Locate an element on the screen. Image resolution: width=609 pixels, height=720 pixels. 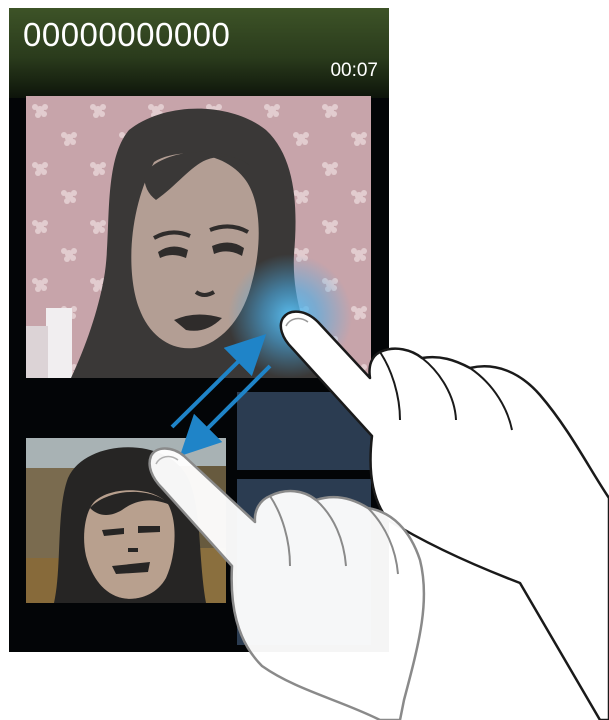
local-video-preview is located at coordinates (126, 520).